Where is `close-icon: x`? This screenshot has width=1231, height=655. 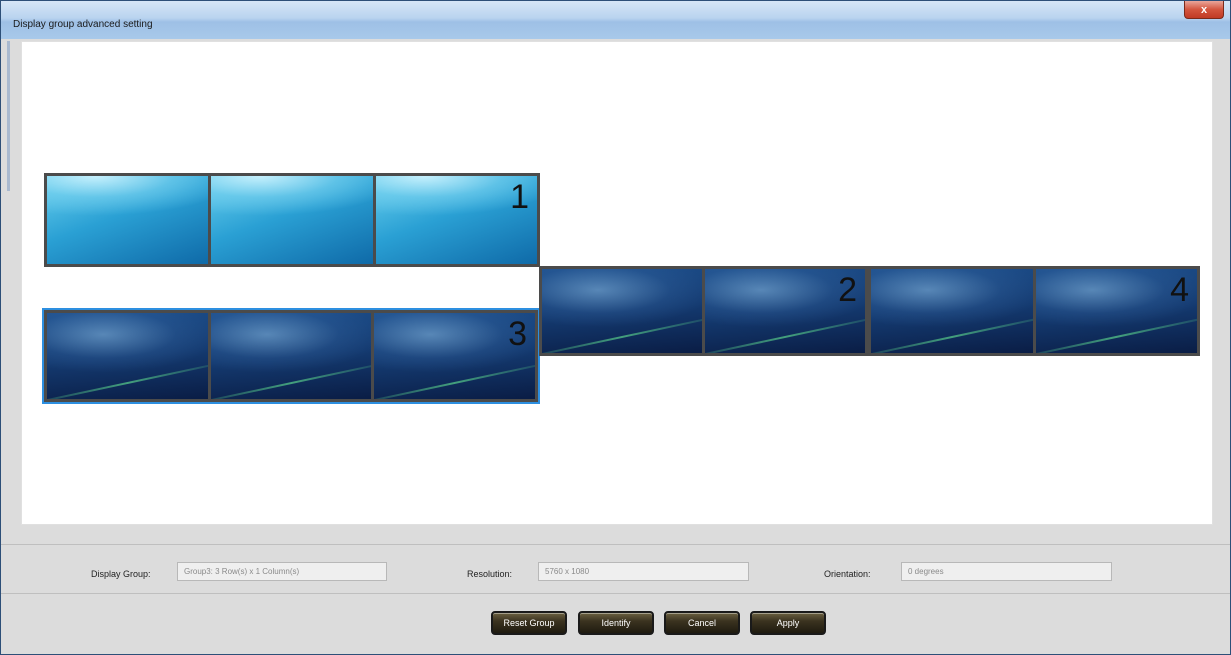 close-icon: x is located at coordinates (1204, 9).